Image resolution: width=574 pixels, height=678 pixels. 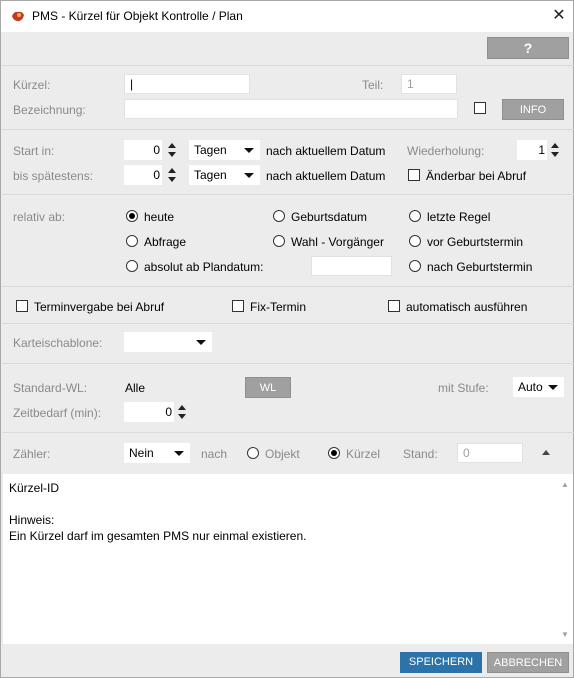 What do you see at coordinates (32, 454) in the screenshot?
I see `zaehler-label: Zähler:` at bounding box center [32, 454].